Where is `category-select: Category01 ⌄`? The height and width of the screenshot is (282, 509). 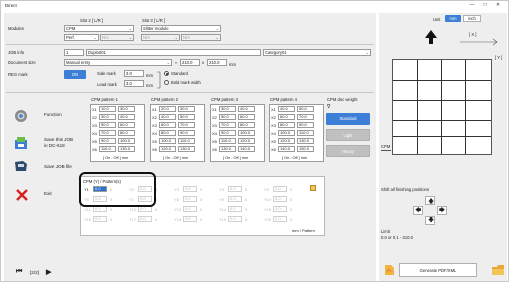
category-select: Category01 ⌄ is located at coordinates (317, 52).